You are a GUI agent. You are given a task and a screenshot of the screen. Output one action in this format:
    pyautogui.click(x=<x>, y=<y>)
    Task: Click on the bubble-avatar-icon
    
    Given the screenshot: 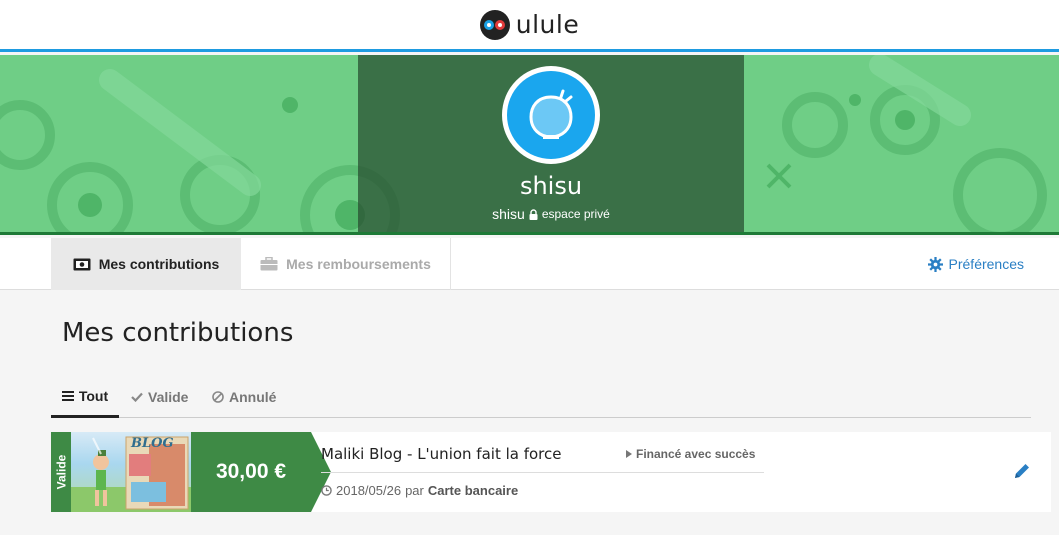 What is the action you would take?
    pyautogui.click(x=551, y=114)
    